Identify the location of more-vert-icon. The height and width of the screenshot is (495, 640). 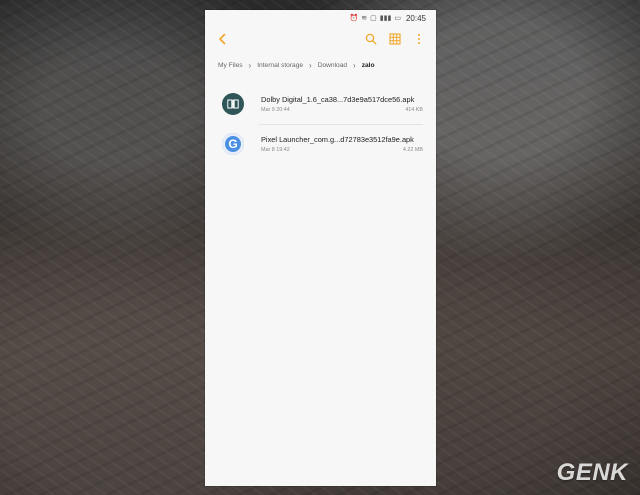
(419, 39).